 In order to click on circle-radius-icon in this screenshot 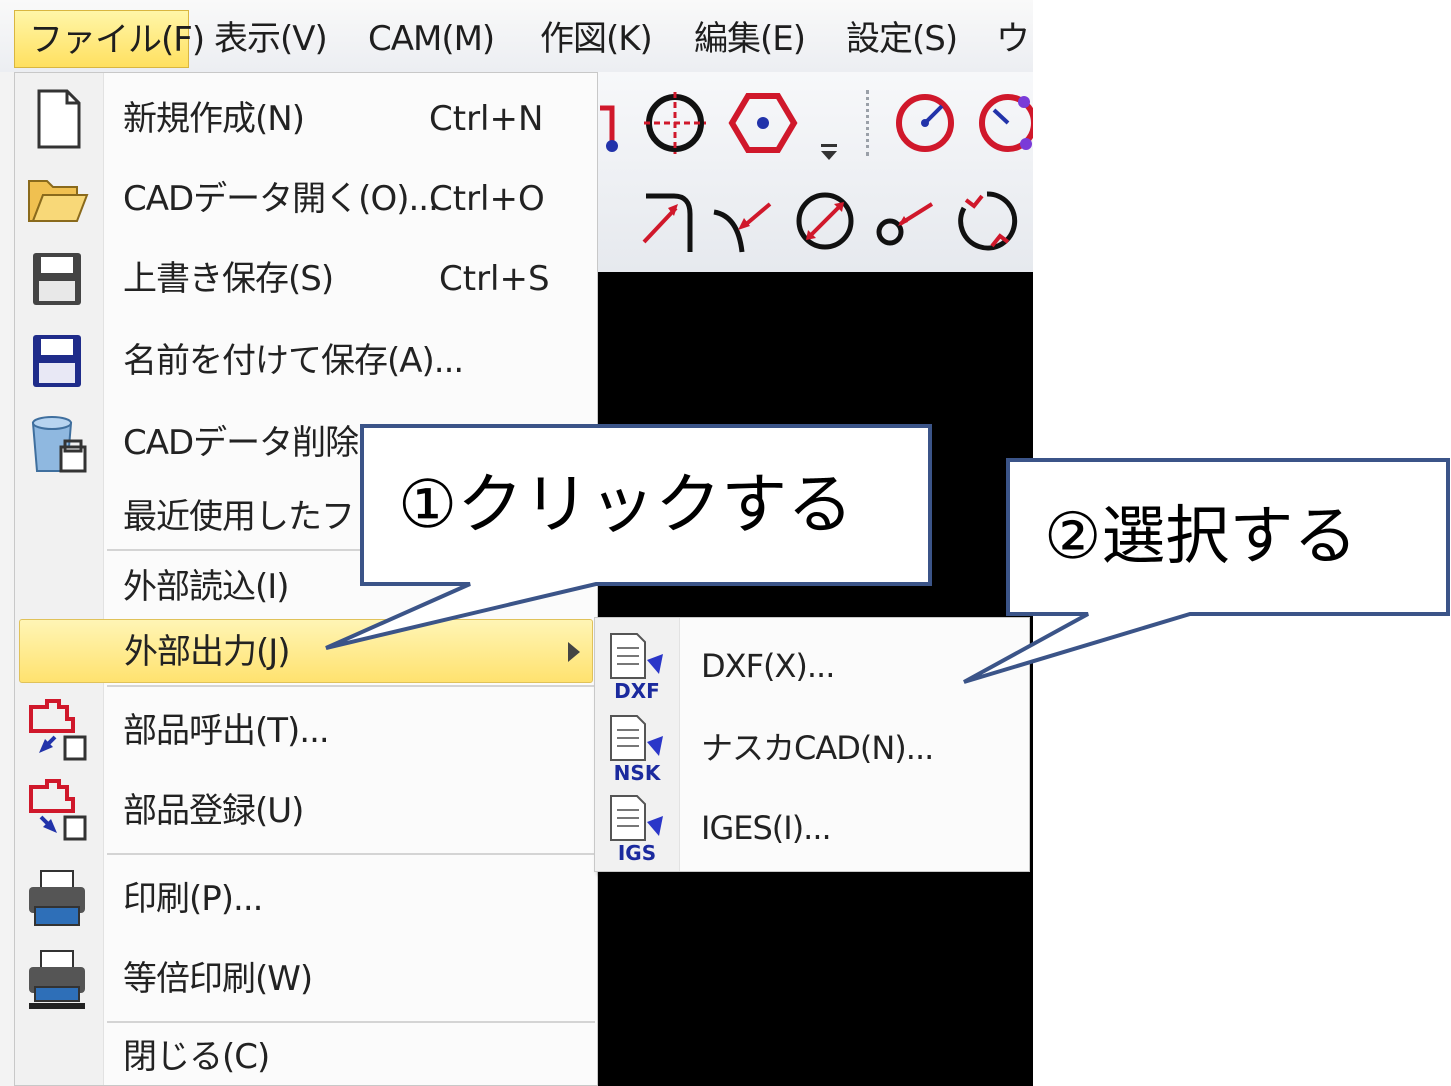, I will do `click(925, 123)`.